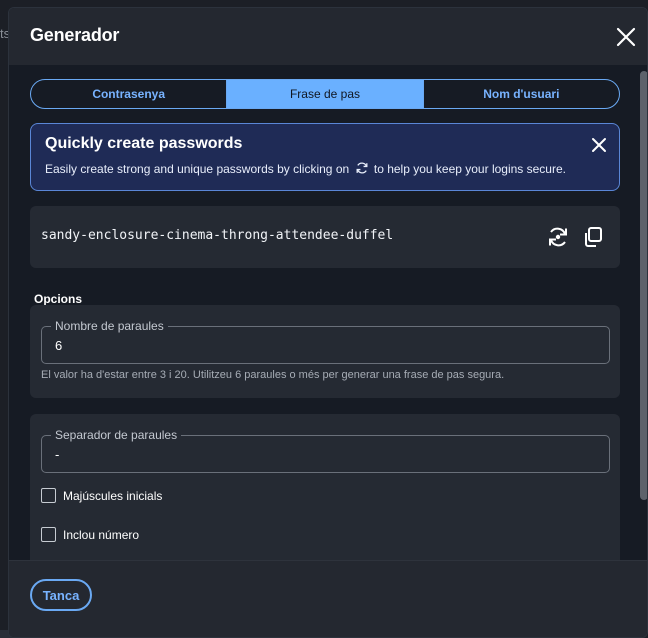 This screenshot has height=638, width=648. Describe the element at coordinates (48, 534) in the screenshot. I see `include-number-checkbox` at that location.